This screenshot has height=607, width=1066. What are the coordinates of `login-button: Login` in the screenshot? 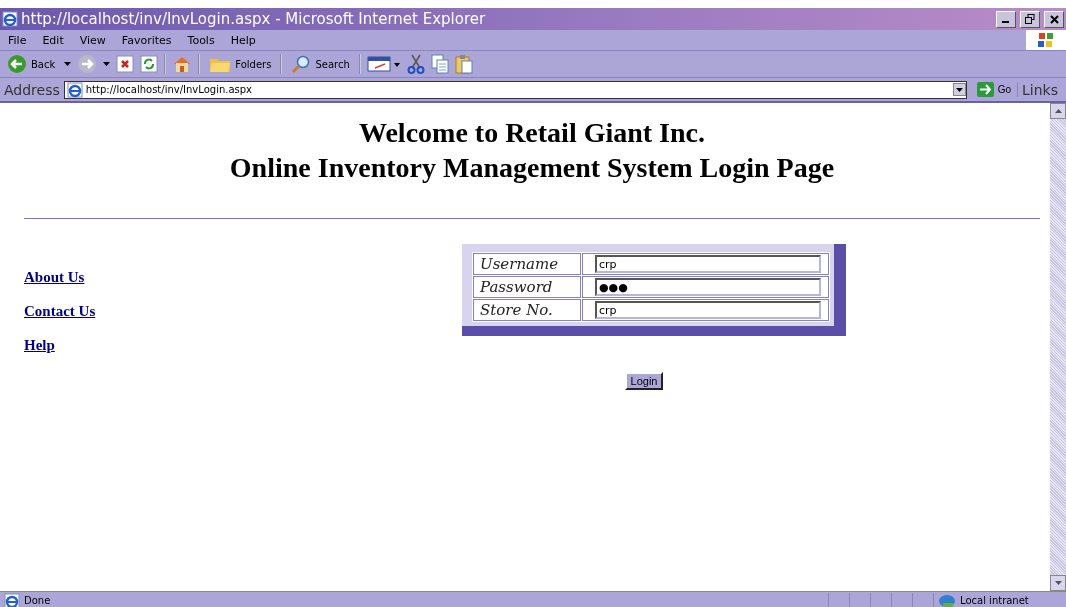 It's located at (644, 381).